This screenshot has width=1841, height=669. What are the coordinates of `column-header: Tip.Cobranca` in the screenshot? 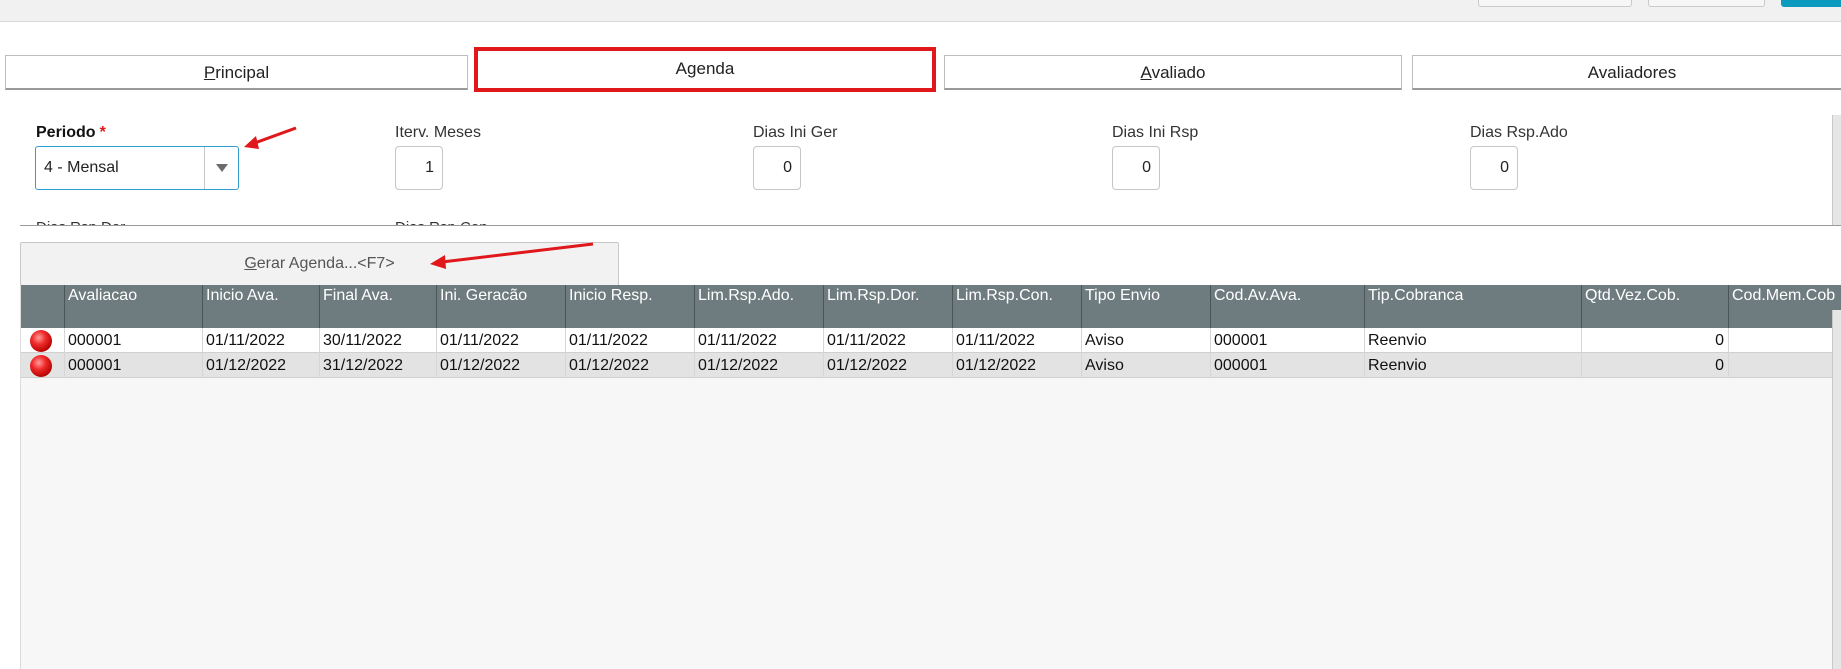 It's located at (1473, 306).